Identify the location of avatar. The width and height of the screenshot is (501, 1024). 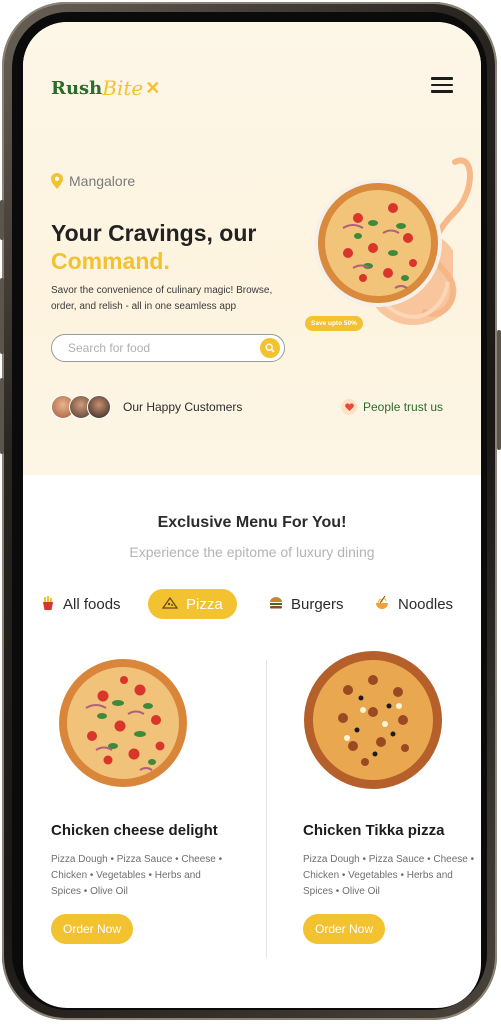
(99, 407).